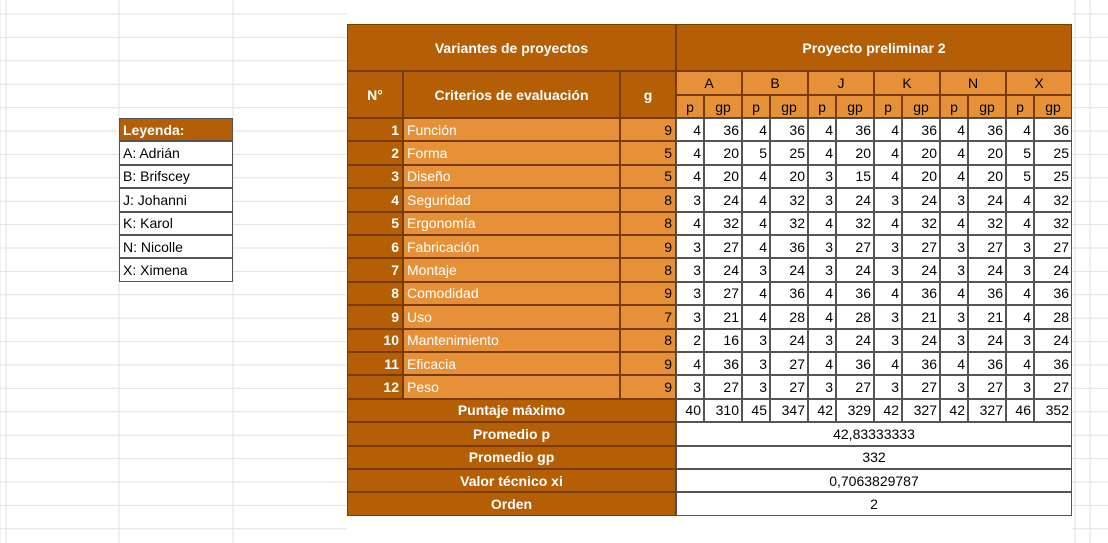 The height and width of the screenshot is (543, 1108). Describe the element at coordinates (855, 176) in the screenshot. I see `score-gp: 15` at that location.